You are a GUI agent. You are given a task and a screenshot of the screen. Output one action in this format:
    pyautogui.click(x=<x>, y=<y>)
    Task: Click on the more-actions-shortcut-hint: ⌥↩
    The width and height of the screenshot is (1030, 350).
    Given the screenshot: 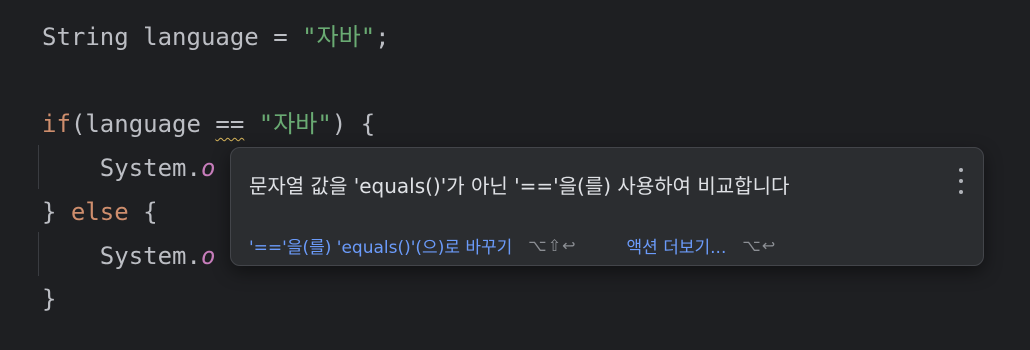 What is the action you would take?
    pyautogui.click(x=759, y=245)
    